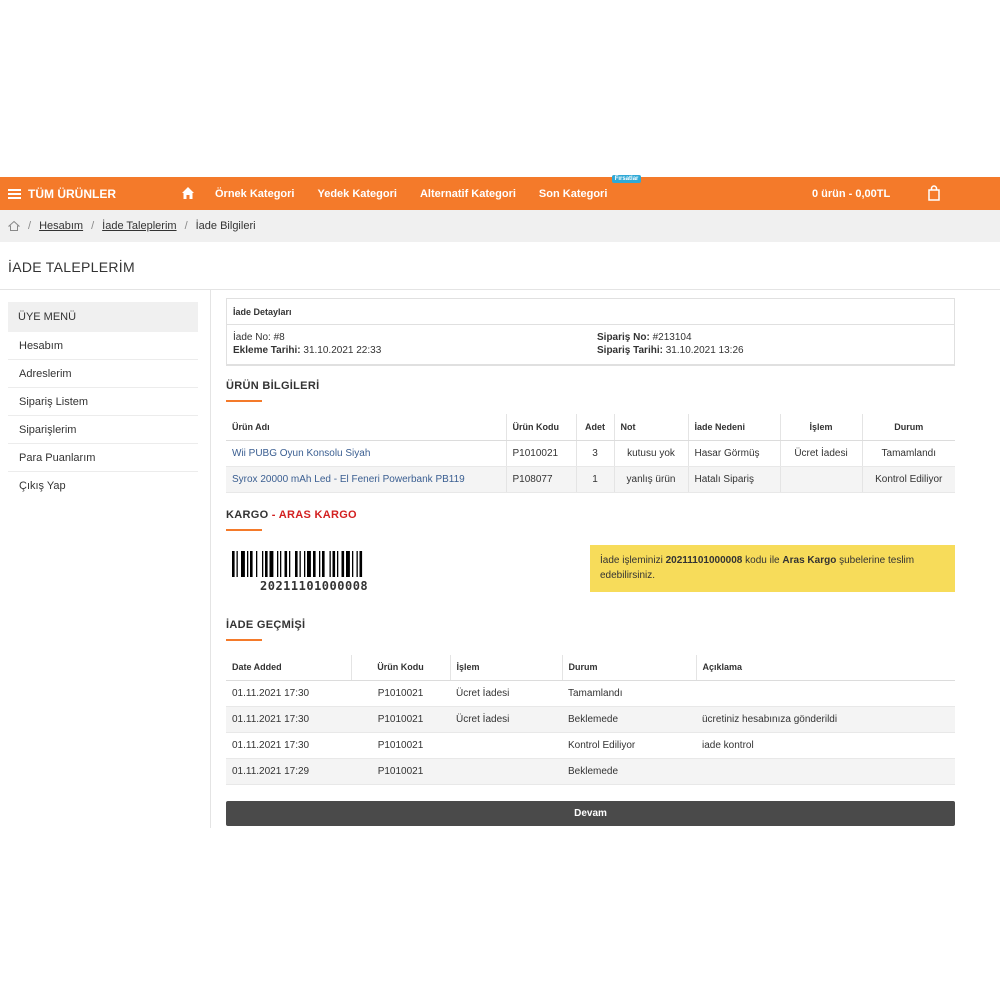 The image size is (1000, 1000). Describe the element at coordinates (314, 585) in the screenshot. I see `barcode-number: 20211101000008` at that location.